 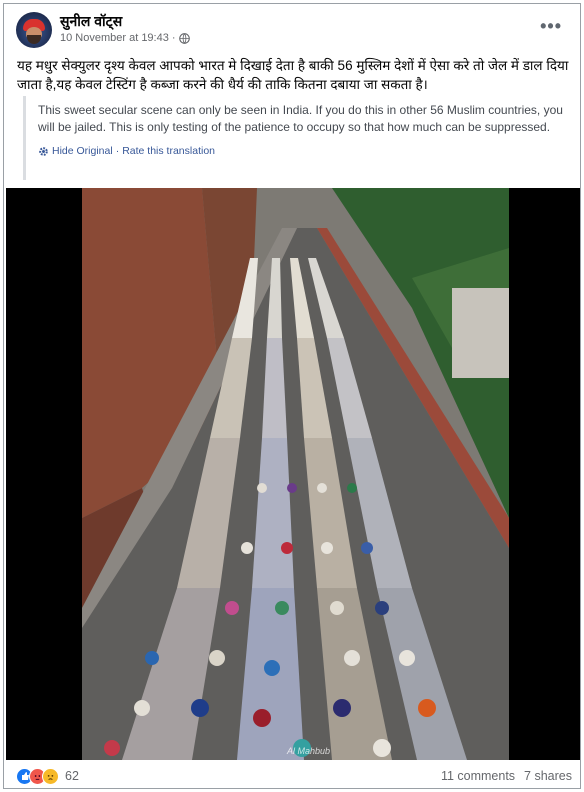 What do you see at coordinates (551, 26) in the screenshot?
I see `more-options-icon: •••` at bounding box center [551, 26].